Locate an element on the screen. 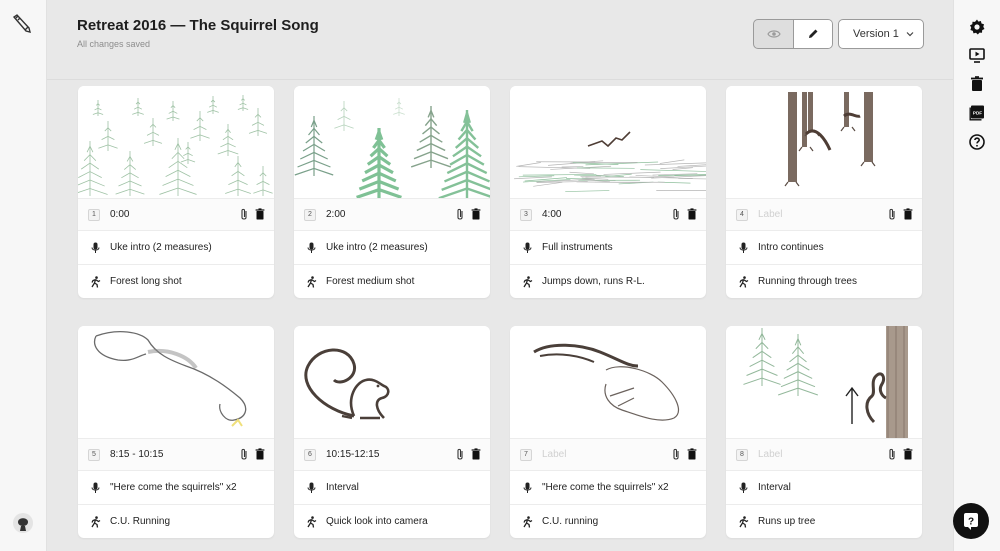  panel-action-row: Quick look into camera is located at coordinates (392, 521).